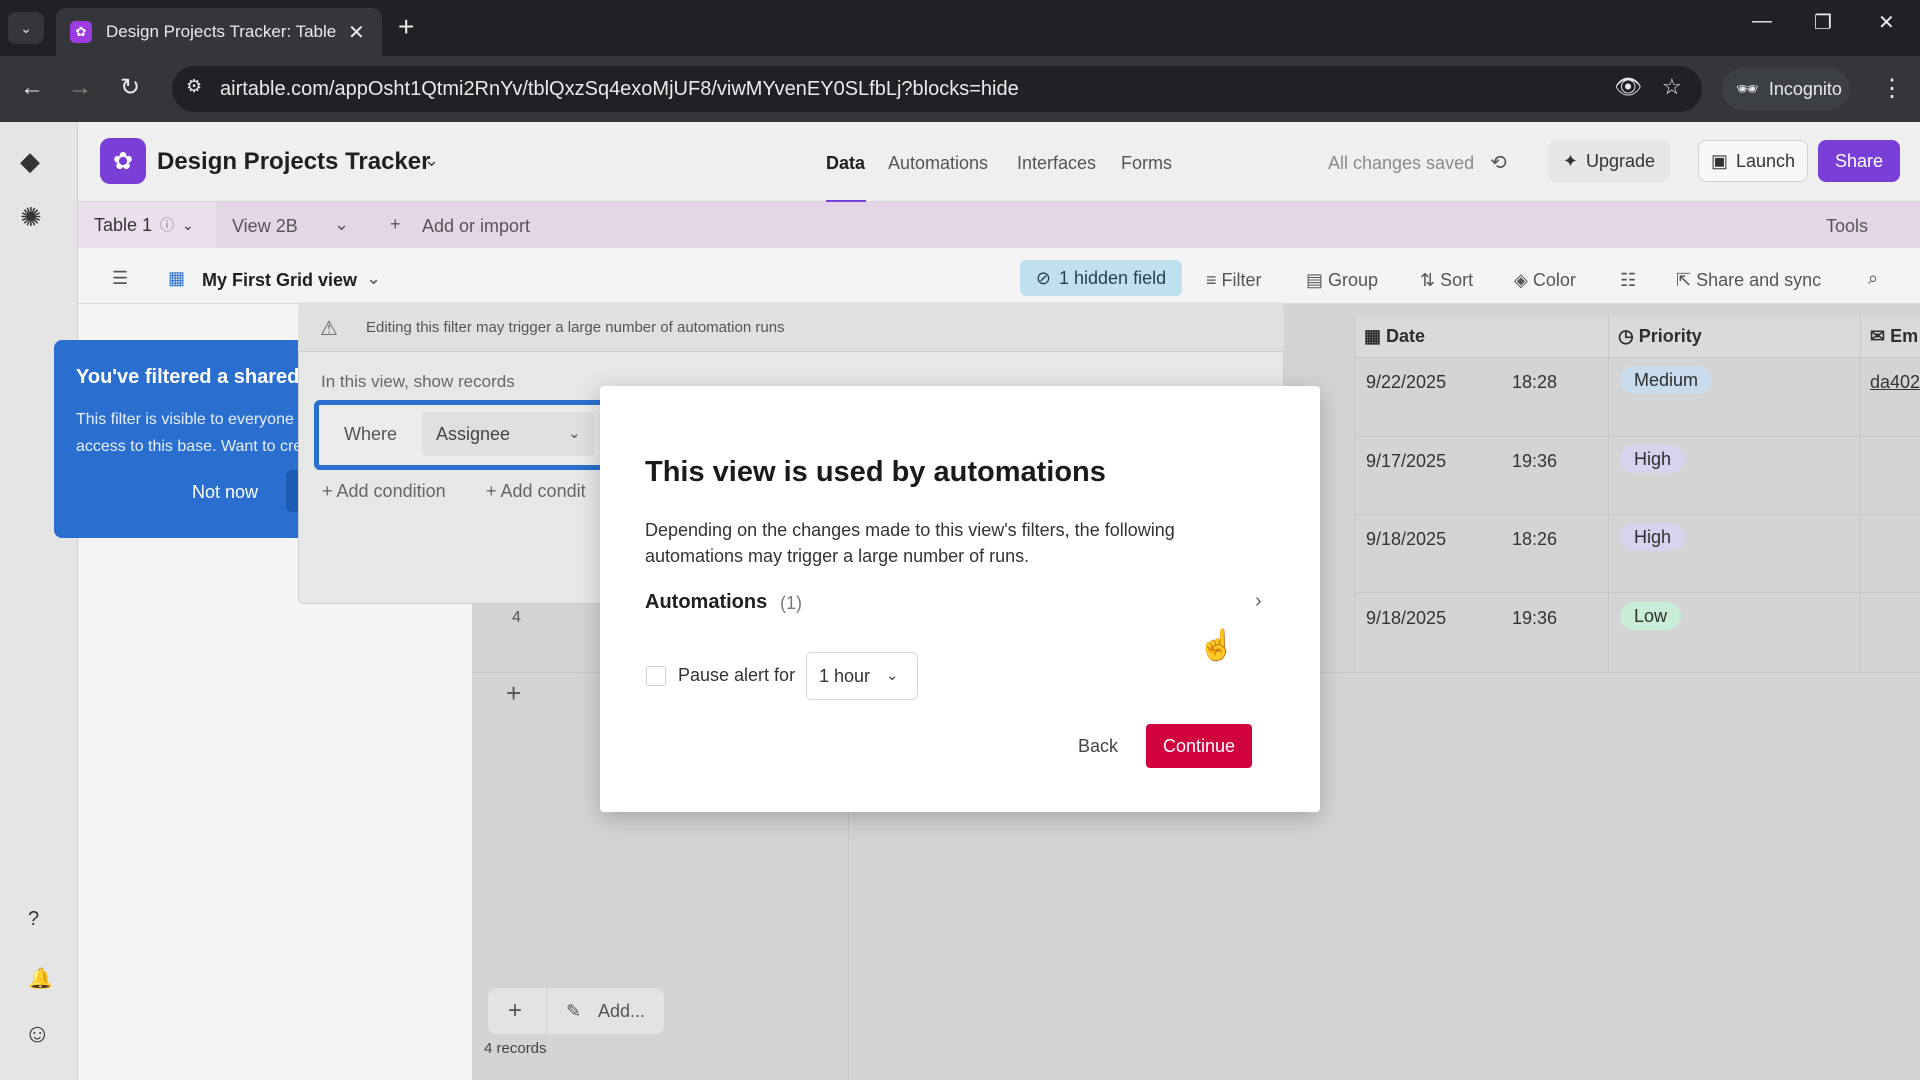  Describe the element at coordinates (130, 88) in the screenshot. I see `reload-icon: ↻` at that location.